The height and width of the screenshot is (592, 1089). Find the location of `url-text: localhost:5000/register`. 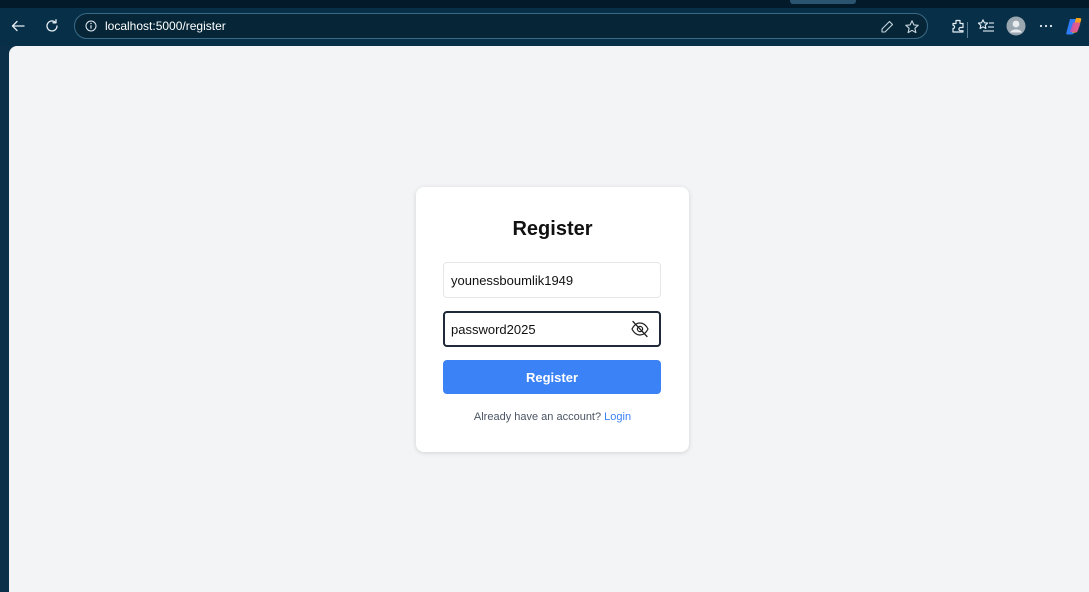

url-text: localhost:5000/register is located at coordinates (165, 26).